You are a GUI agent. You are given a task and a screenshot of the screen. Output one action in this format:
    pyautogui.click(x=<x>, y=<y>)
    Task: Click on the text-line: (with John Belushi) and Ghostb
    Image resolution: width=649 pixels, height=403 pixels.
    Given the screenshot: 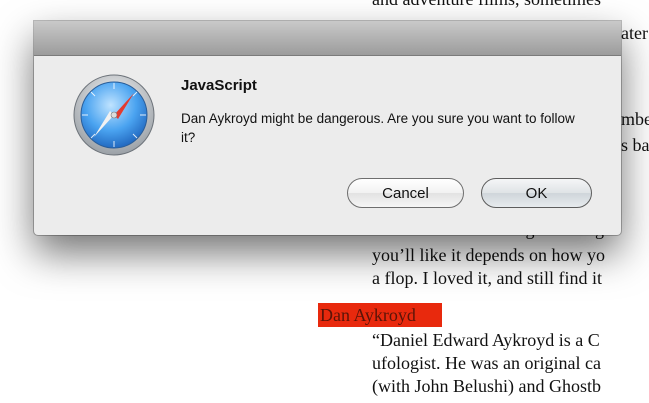 What is the action you would take?
    pyautogui.click(x=486, y=386)
    